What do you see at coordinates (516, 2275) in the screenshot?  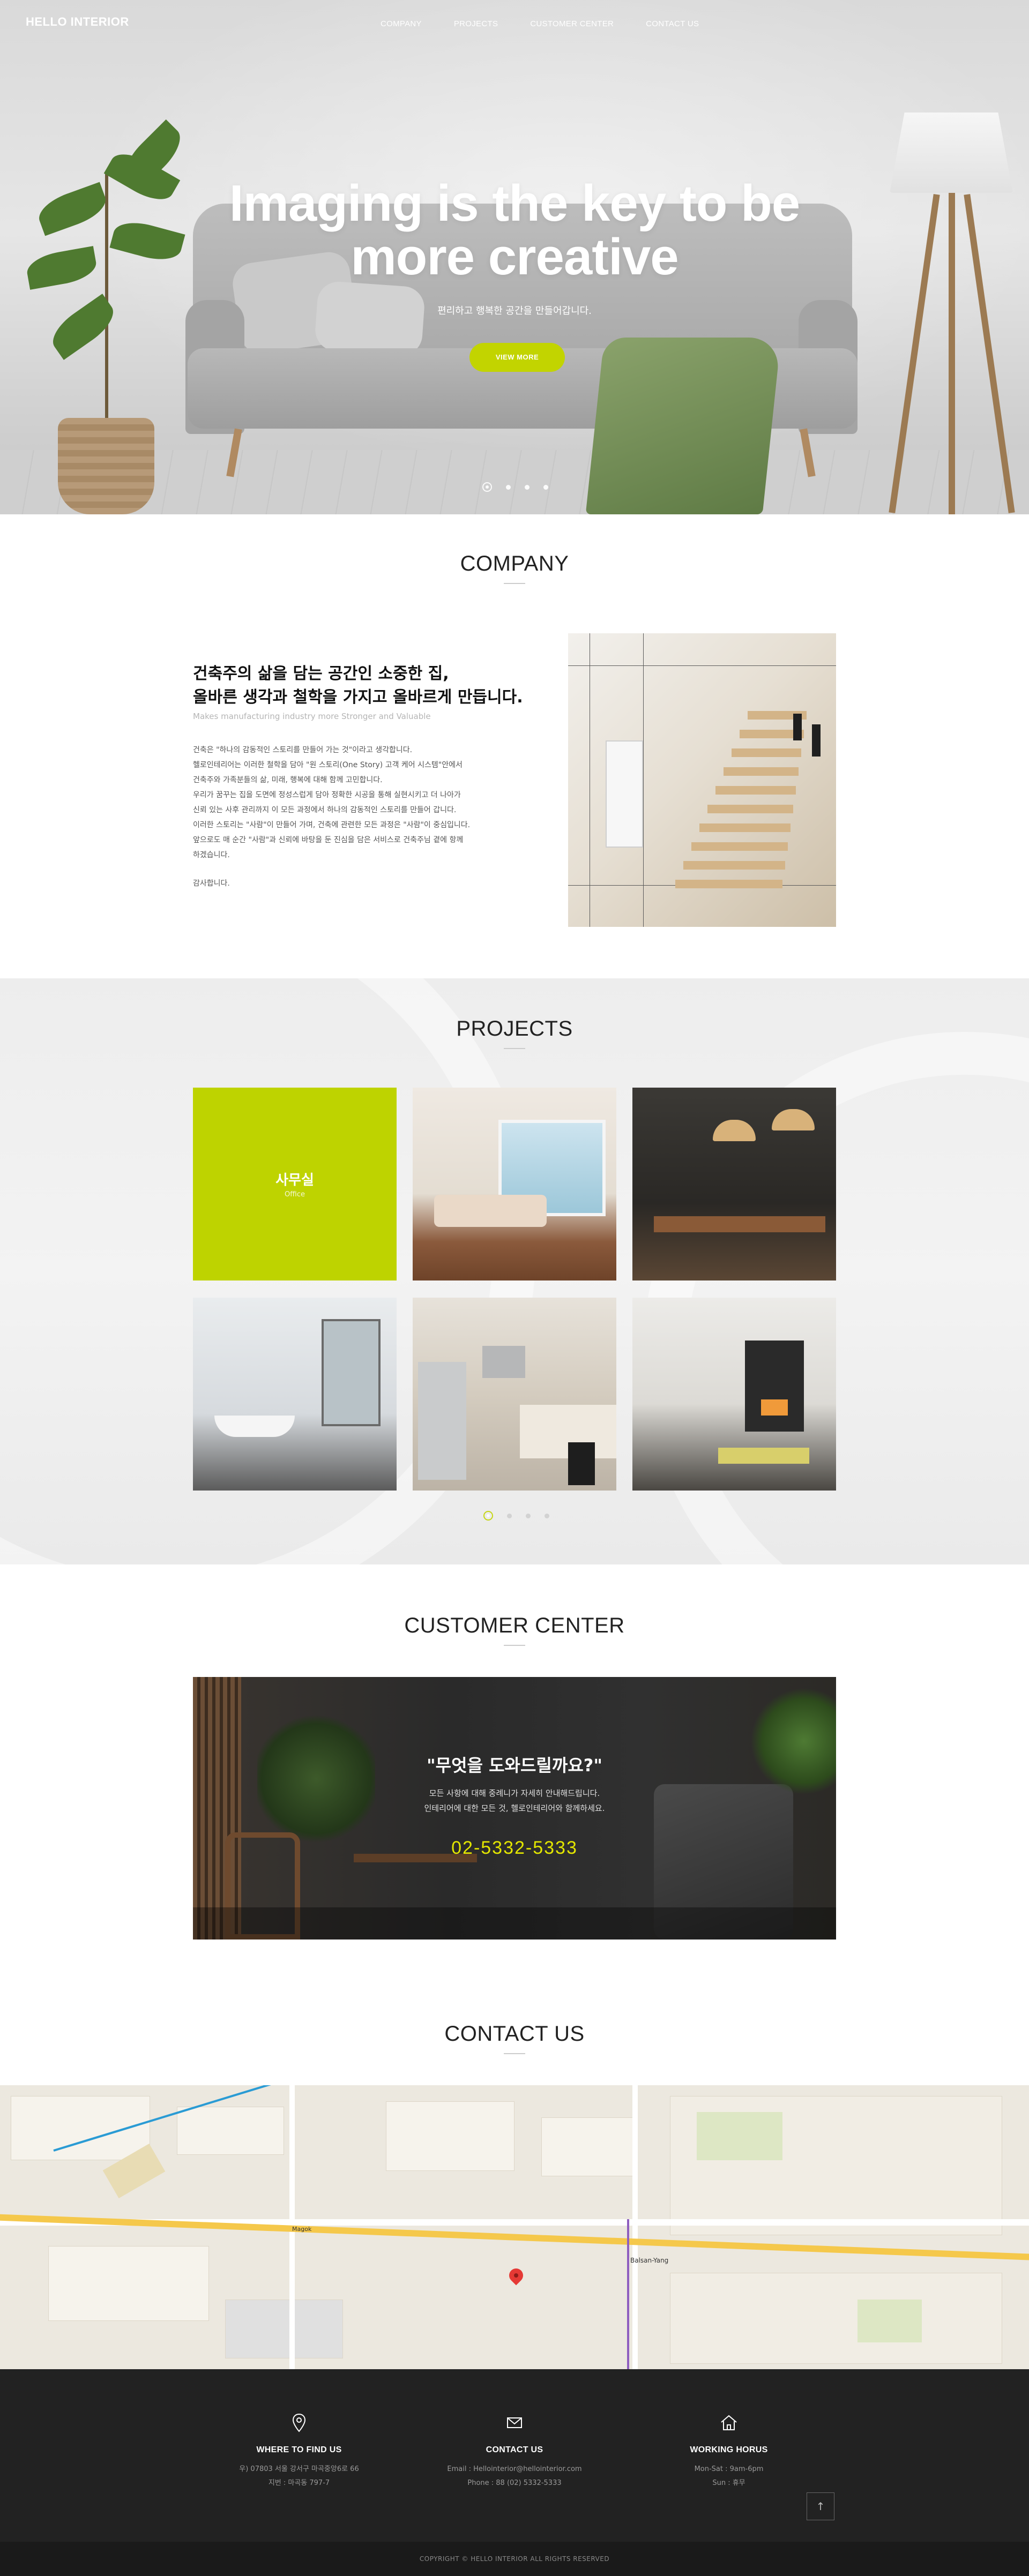 I see `map-marker-icon` at bounding box center [516, 2275].